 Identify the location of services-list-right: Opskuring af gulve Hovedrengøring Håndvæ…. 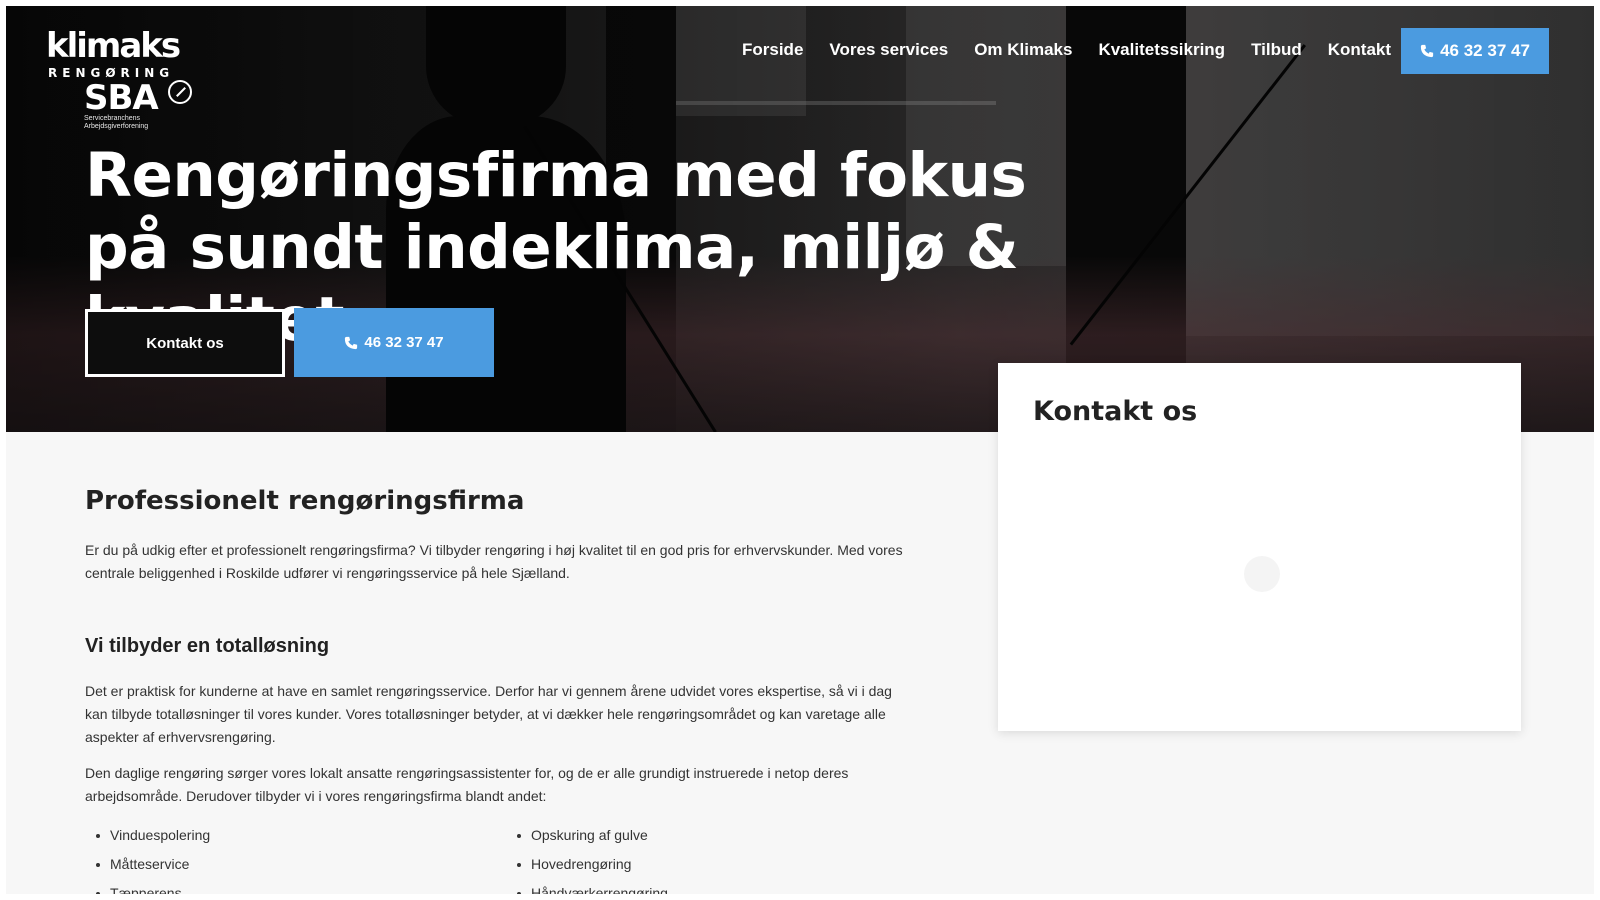
(589, 857).